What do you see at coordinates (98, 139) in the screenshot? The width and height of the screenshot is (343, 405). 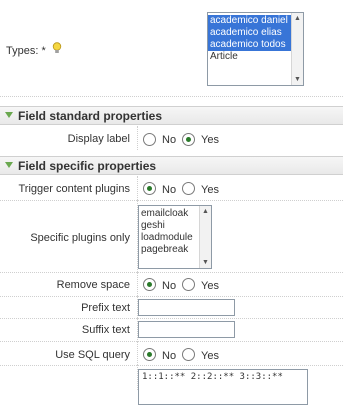 I see `display-label-label: Display label` at bounding box center [98, 139].